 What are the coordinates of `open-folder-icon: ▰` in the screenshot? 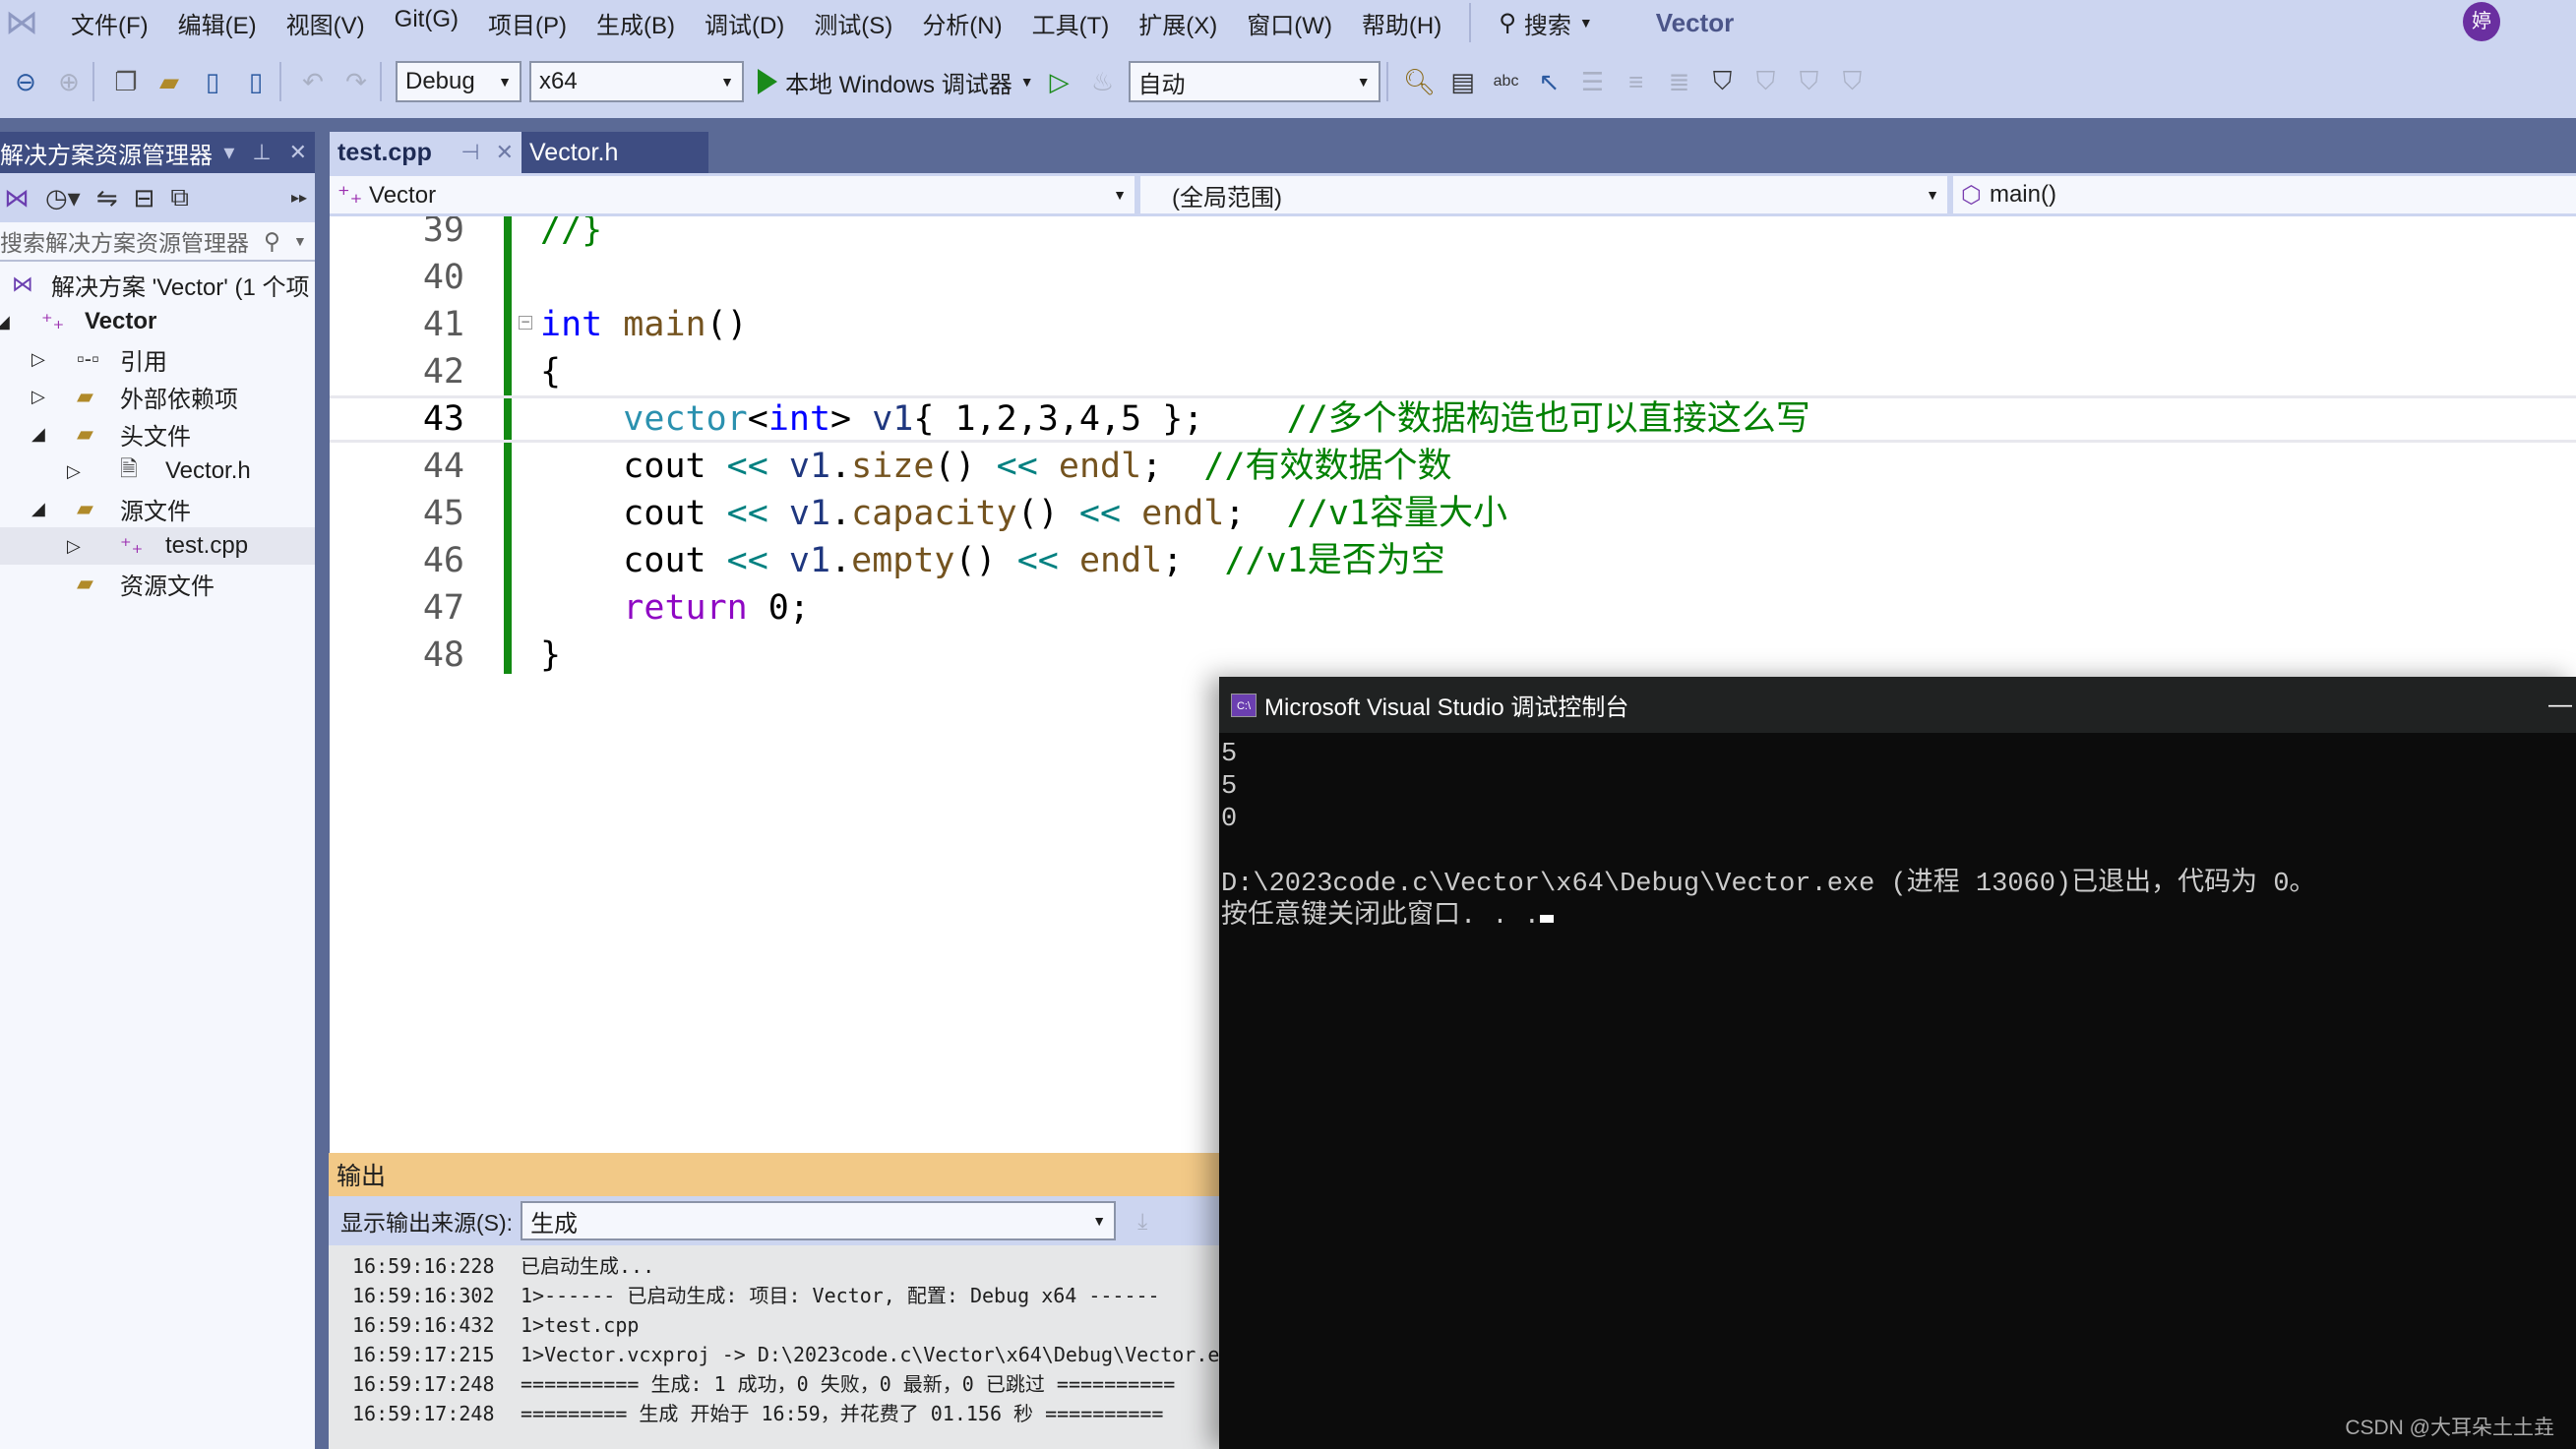 It's located at (169, 81).